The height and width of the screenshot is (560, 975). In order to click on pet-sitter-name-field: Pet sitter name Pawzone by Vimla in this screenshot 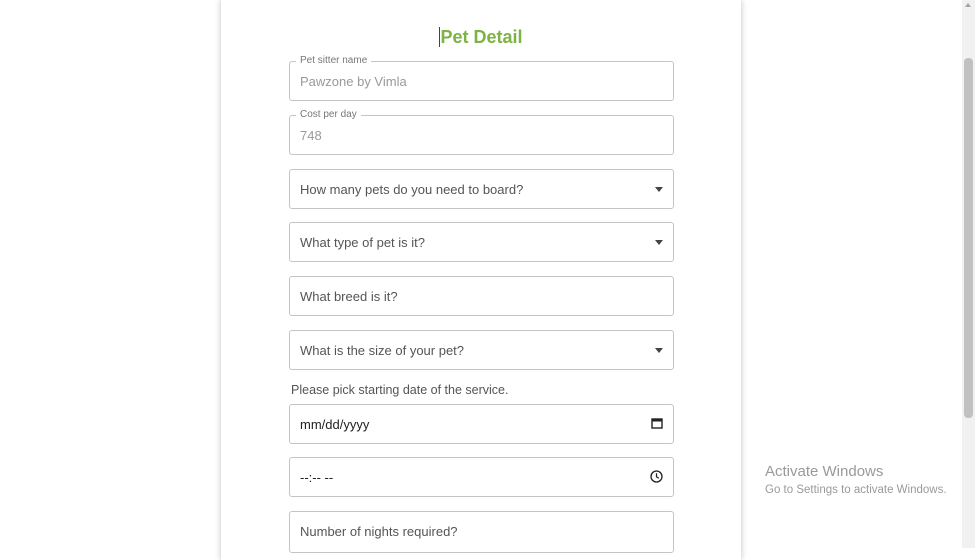, I will do `click(481, 78)`.